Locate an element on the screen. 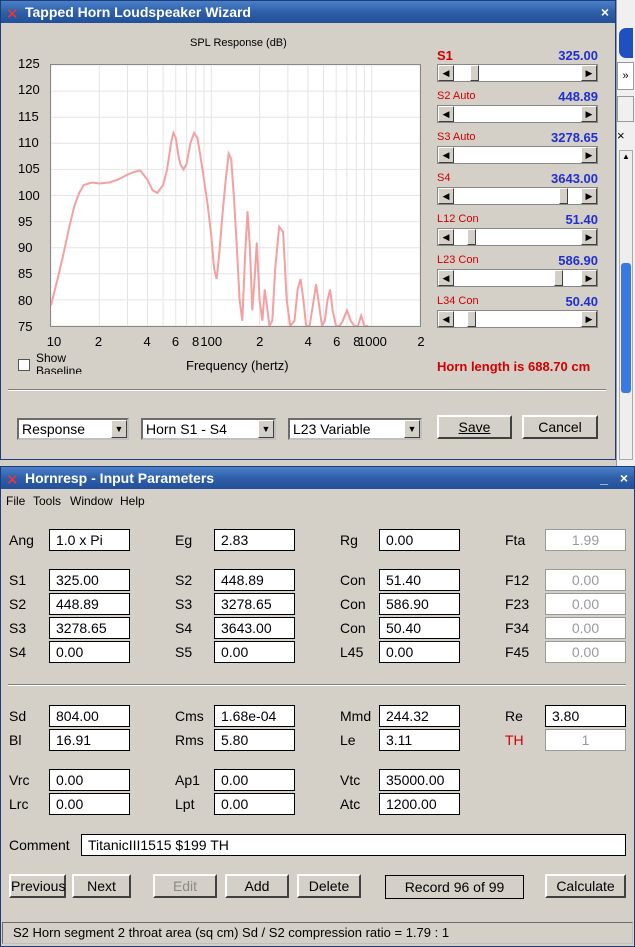 The width and height of the screenshot is (635, 947). save-button: Save is located at coordinates (474, 427).